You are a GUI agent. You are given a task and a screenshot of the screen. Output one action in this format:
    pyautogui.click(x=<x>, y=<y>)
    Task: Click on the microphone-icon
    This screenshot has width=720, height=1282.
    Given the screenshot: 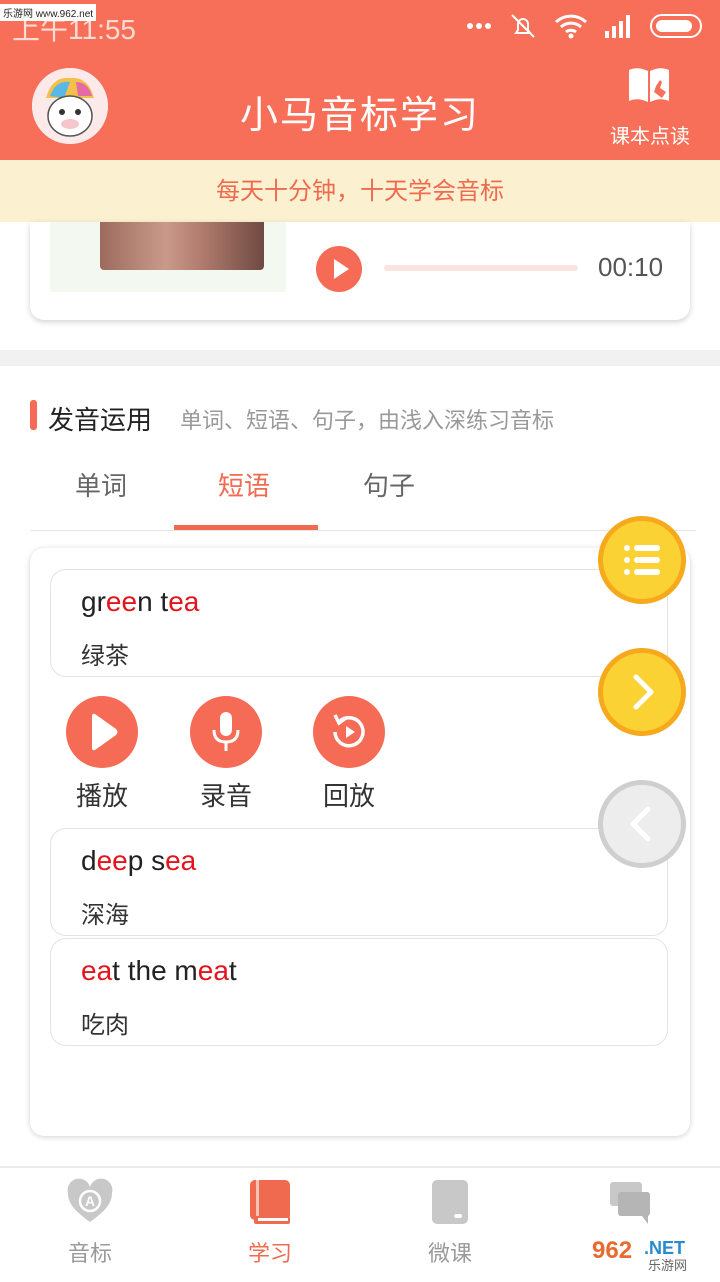 What is the action you would take?
    pyautogui.click(x=226, y=731)
    